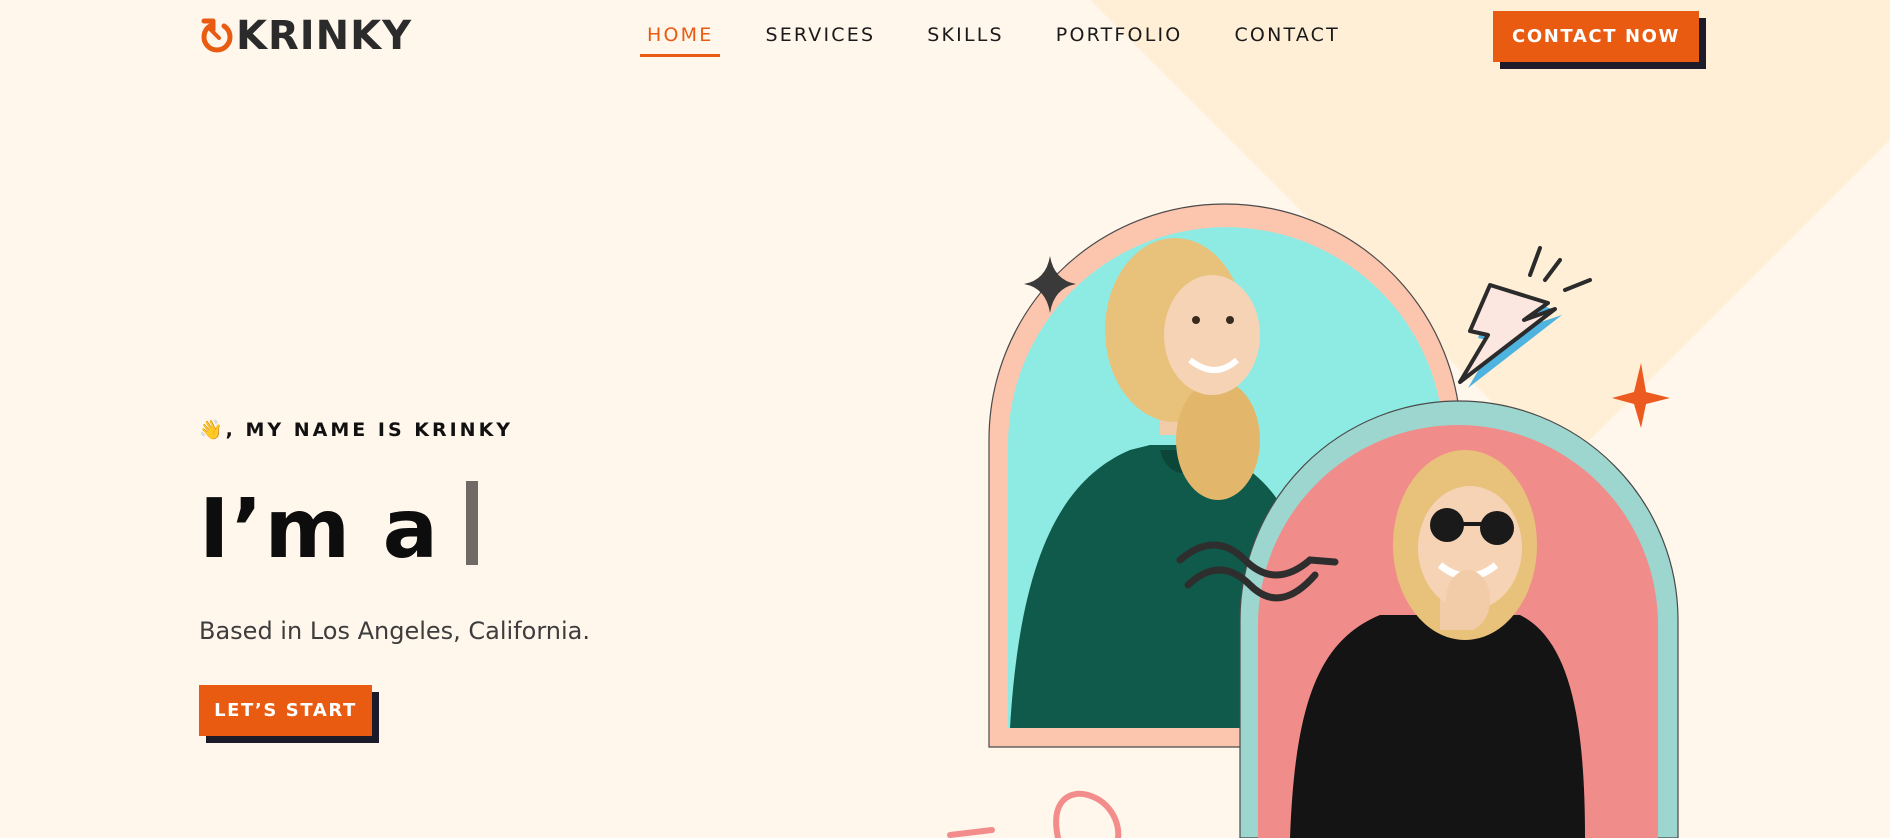 The width and height of the screenshot is (1890, 838). Describe the element at coordinates (1459, 619) in the screenshot. I see `photo-frame-front` at that location.